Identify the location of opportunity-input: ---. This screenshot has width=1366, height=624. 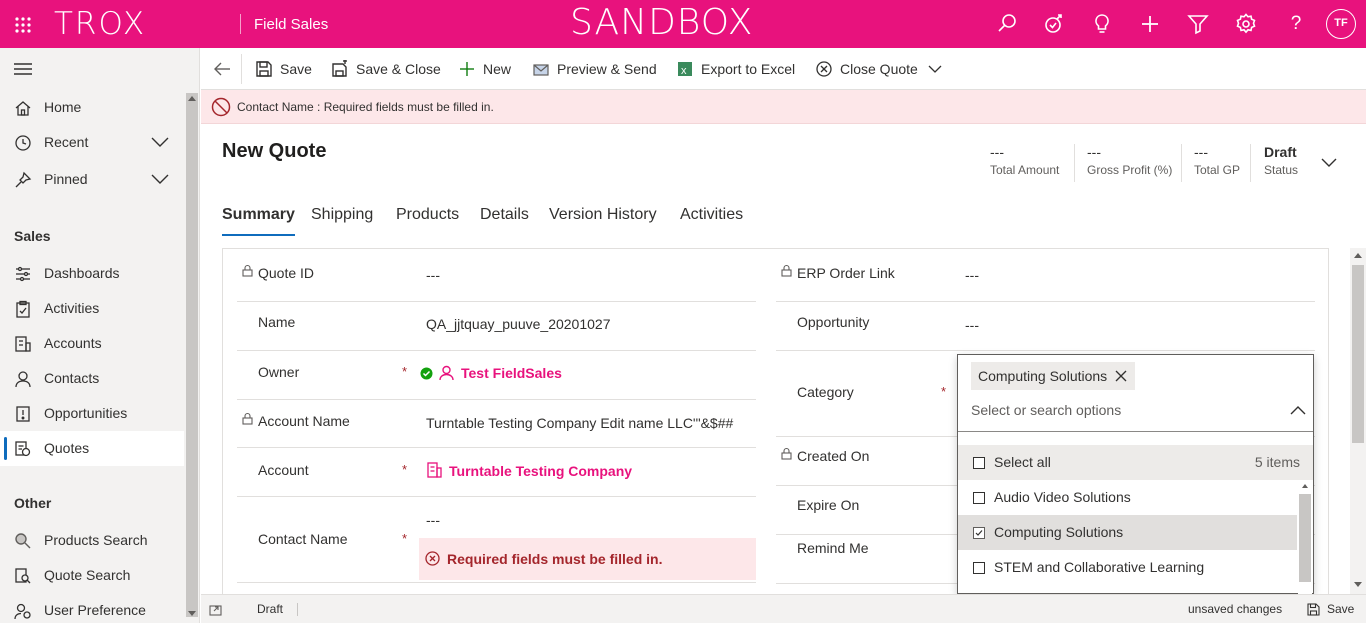
(972, 325).